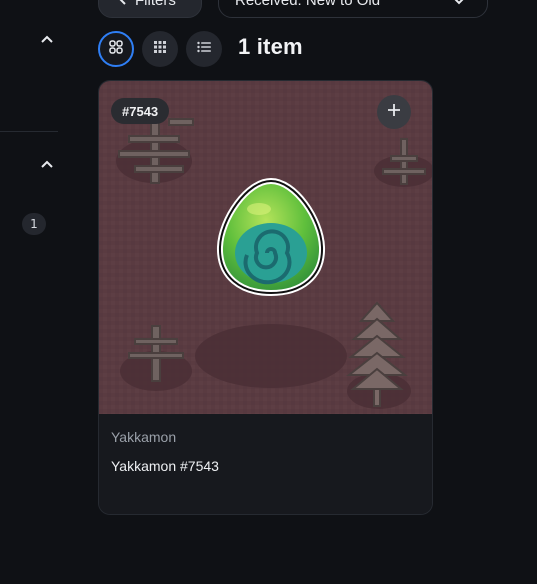 Image resolution: width=537 pixels, height=584 pixels. Describe the element at coordinates (34, 224) in the screenshot. I see `filter-count-badge: 1` at that location.